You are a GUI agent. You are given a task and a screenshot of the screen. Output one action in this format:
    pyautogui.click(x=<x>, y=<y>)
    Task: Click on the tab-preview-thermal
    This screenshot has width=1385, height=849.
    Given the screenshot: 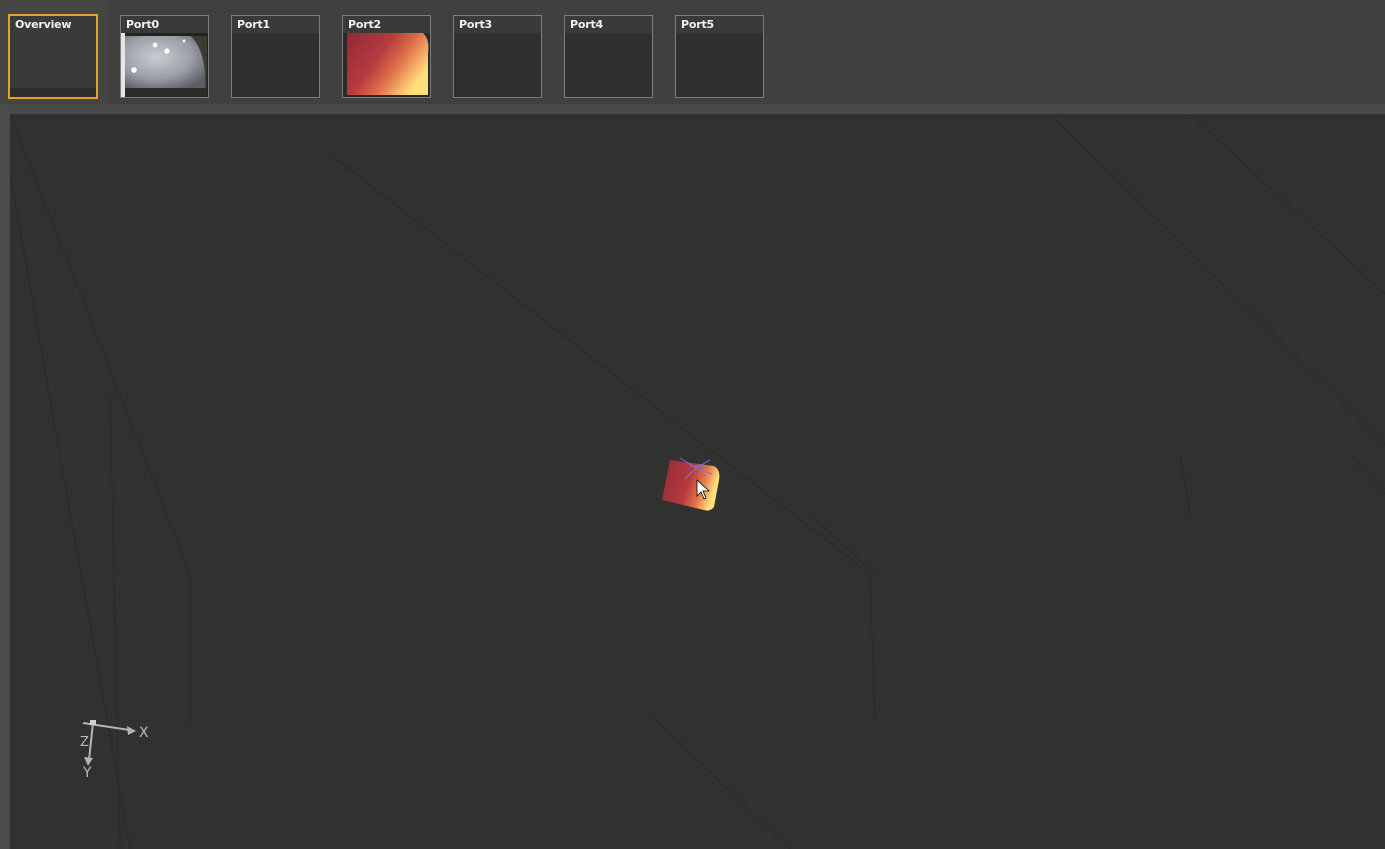 What is the action you would take?
    pyautogui.click(x=386, y=65)
    